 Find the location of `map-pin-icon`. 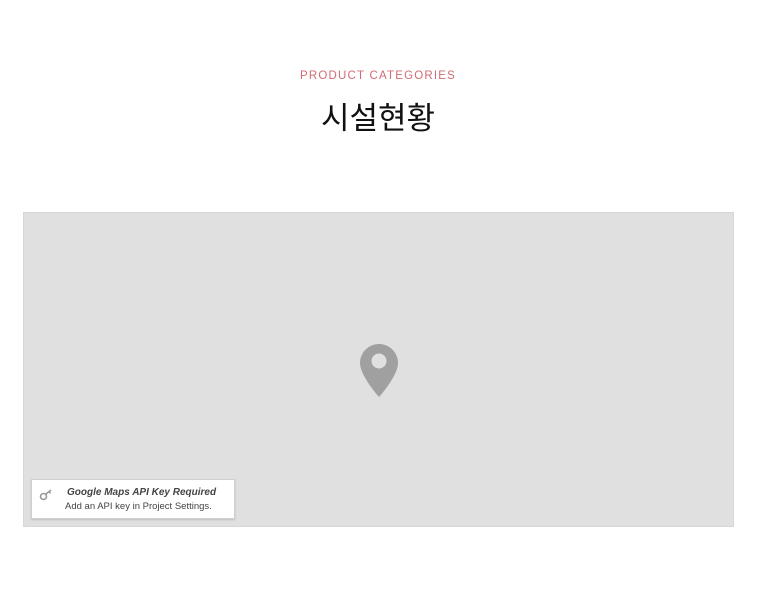

map-pin-icon is located at coordinates (379, 370).